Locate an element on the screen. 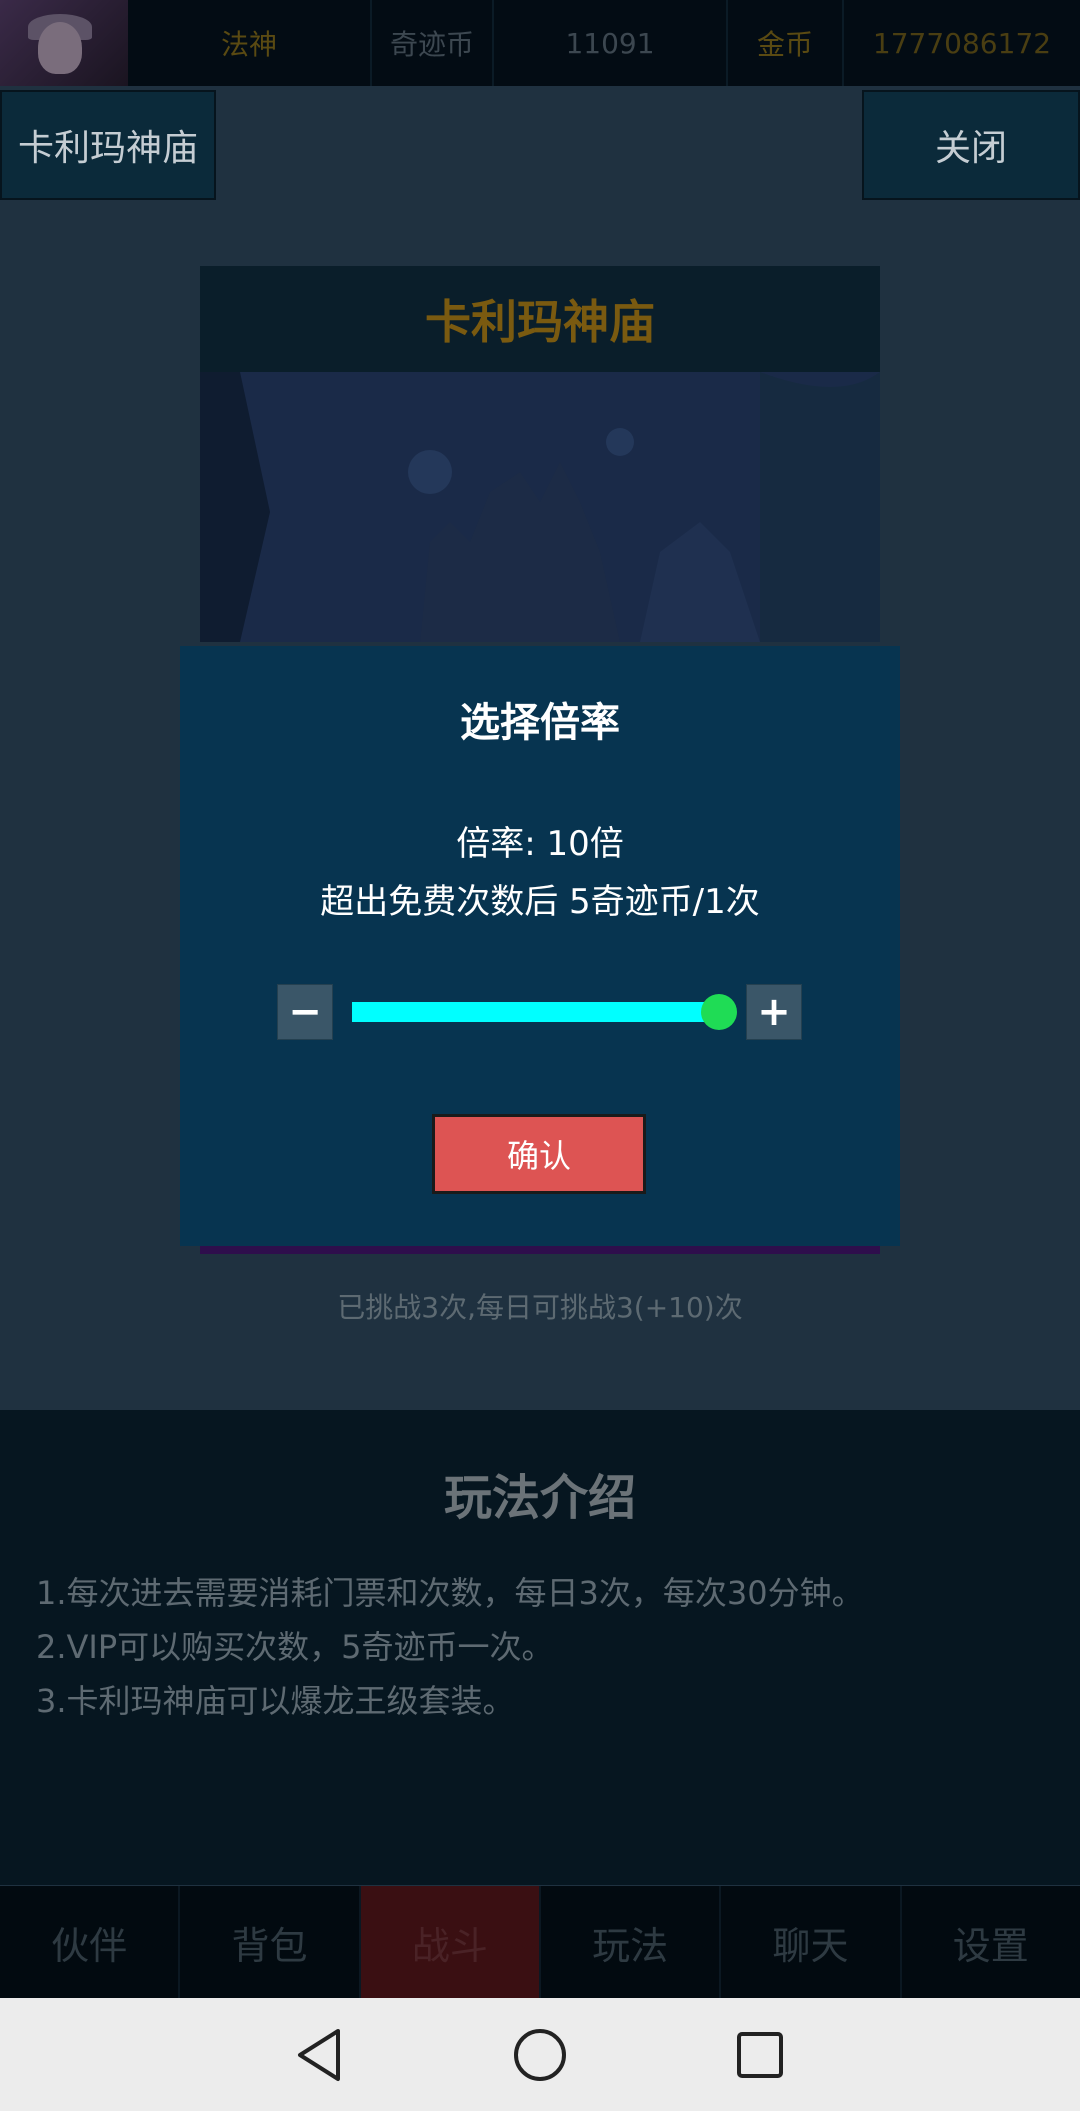 The width and height of the screenshot is (1080, 2111). rate-text: 倍率: 10倍 is located at coordinates (540, 844).